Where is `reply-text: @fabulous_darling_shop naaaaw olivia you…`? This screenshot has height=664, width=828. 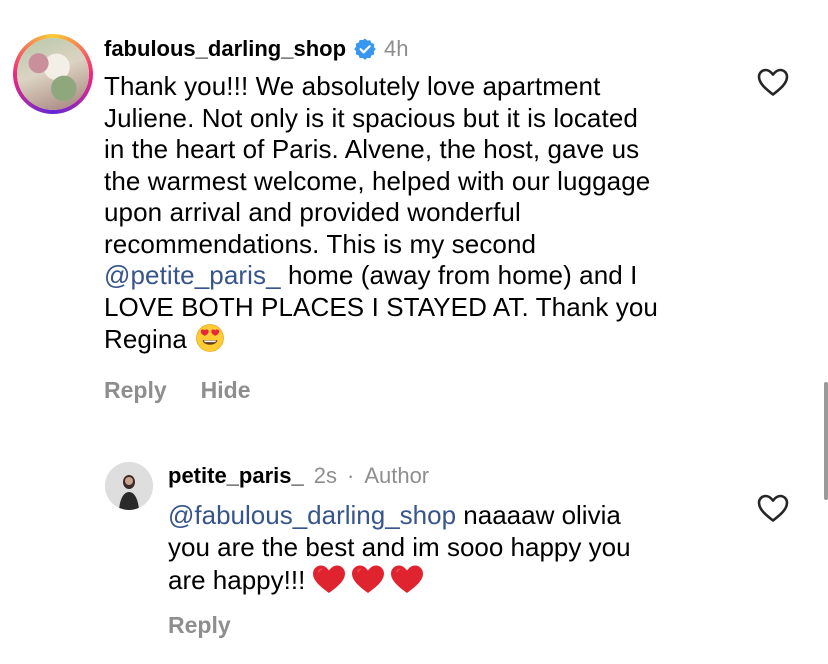
reply-text: @fabulous_darling_shop naaaaw olivia you… is located at coordinates (399, 547).